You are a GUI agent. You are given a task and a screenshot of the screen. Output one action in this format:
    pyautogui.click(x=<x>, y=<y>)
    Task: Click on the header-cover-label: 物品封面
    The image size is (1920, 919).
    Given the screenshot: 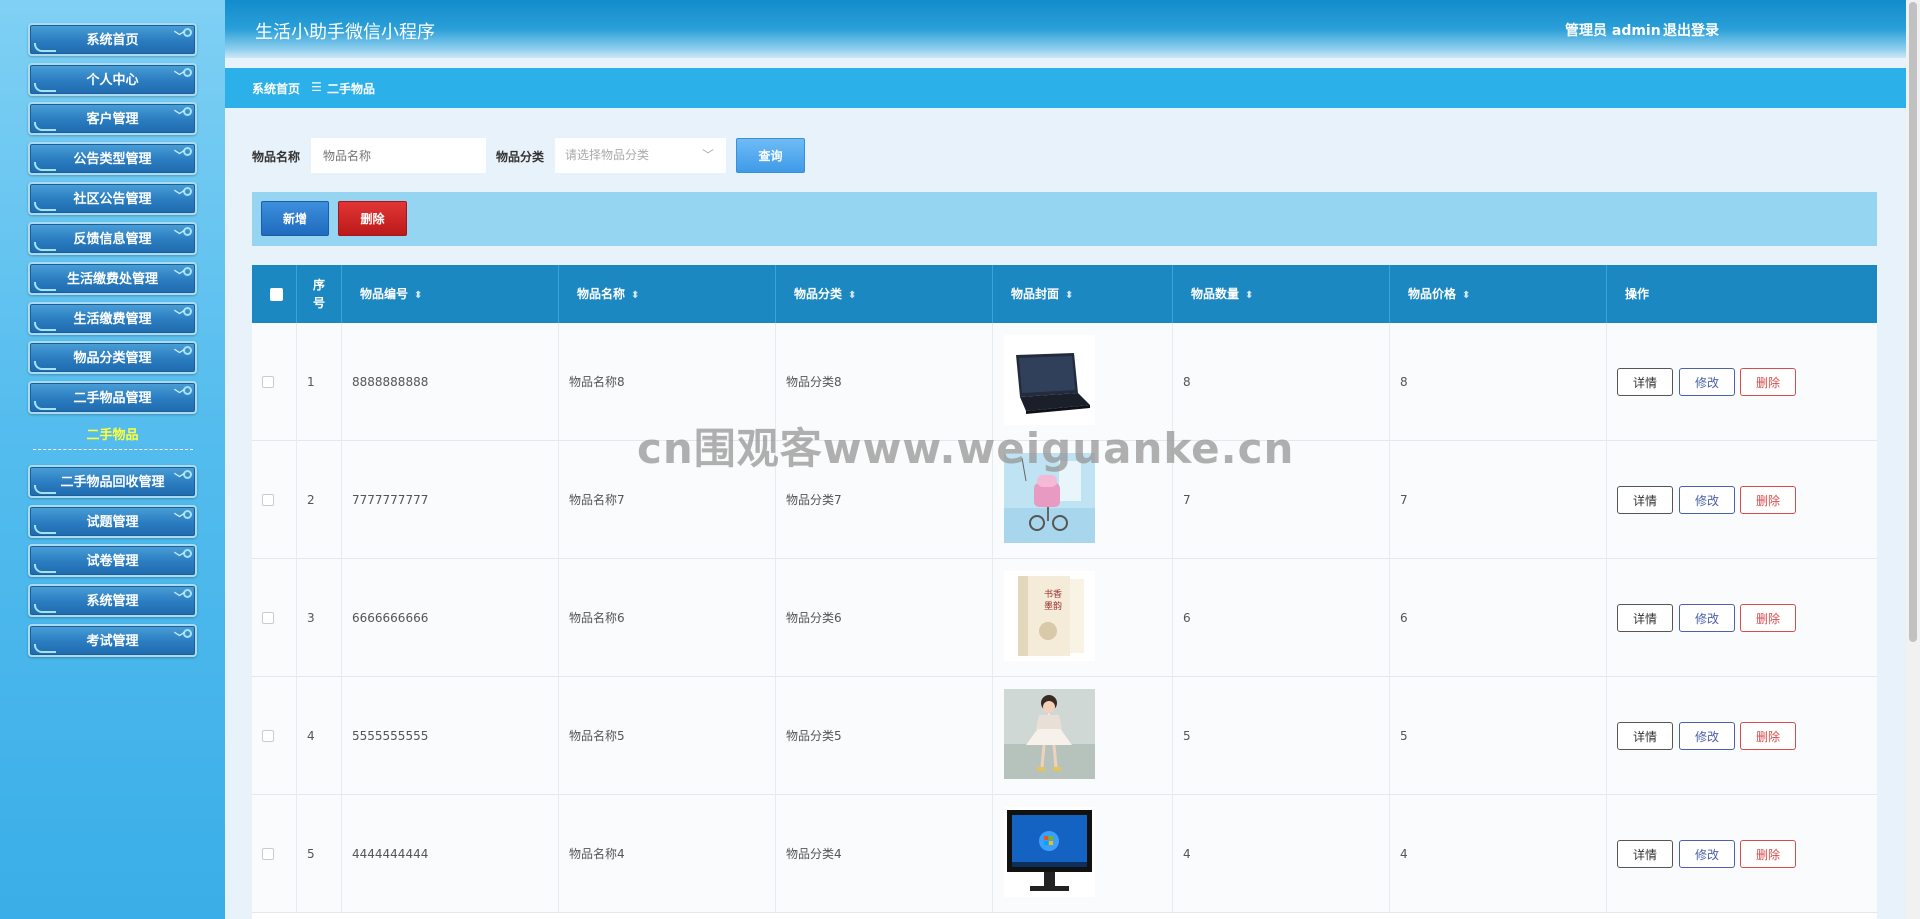 What is the action you would take?
    pyautogui.click(x=1035, y=294)
    